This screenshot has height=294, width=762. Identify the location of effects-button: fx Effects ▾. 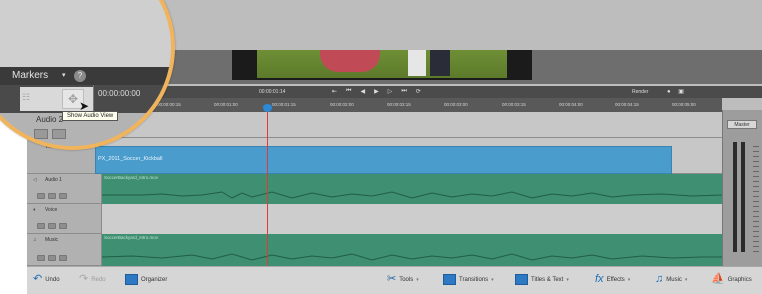
(612, 279).